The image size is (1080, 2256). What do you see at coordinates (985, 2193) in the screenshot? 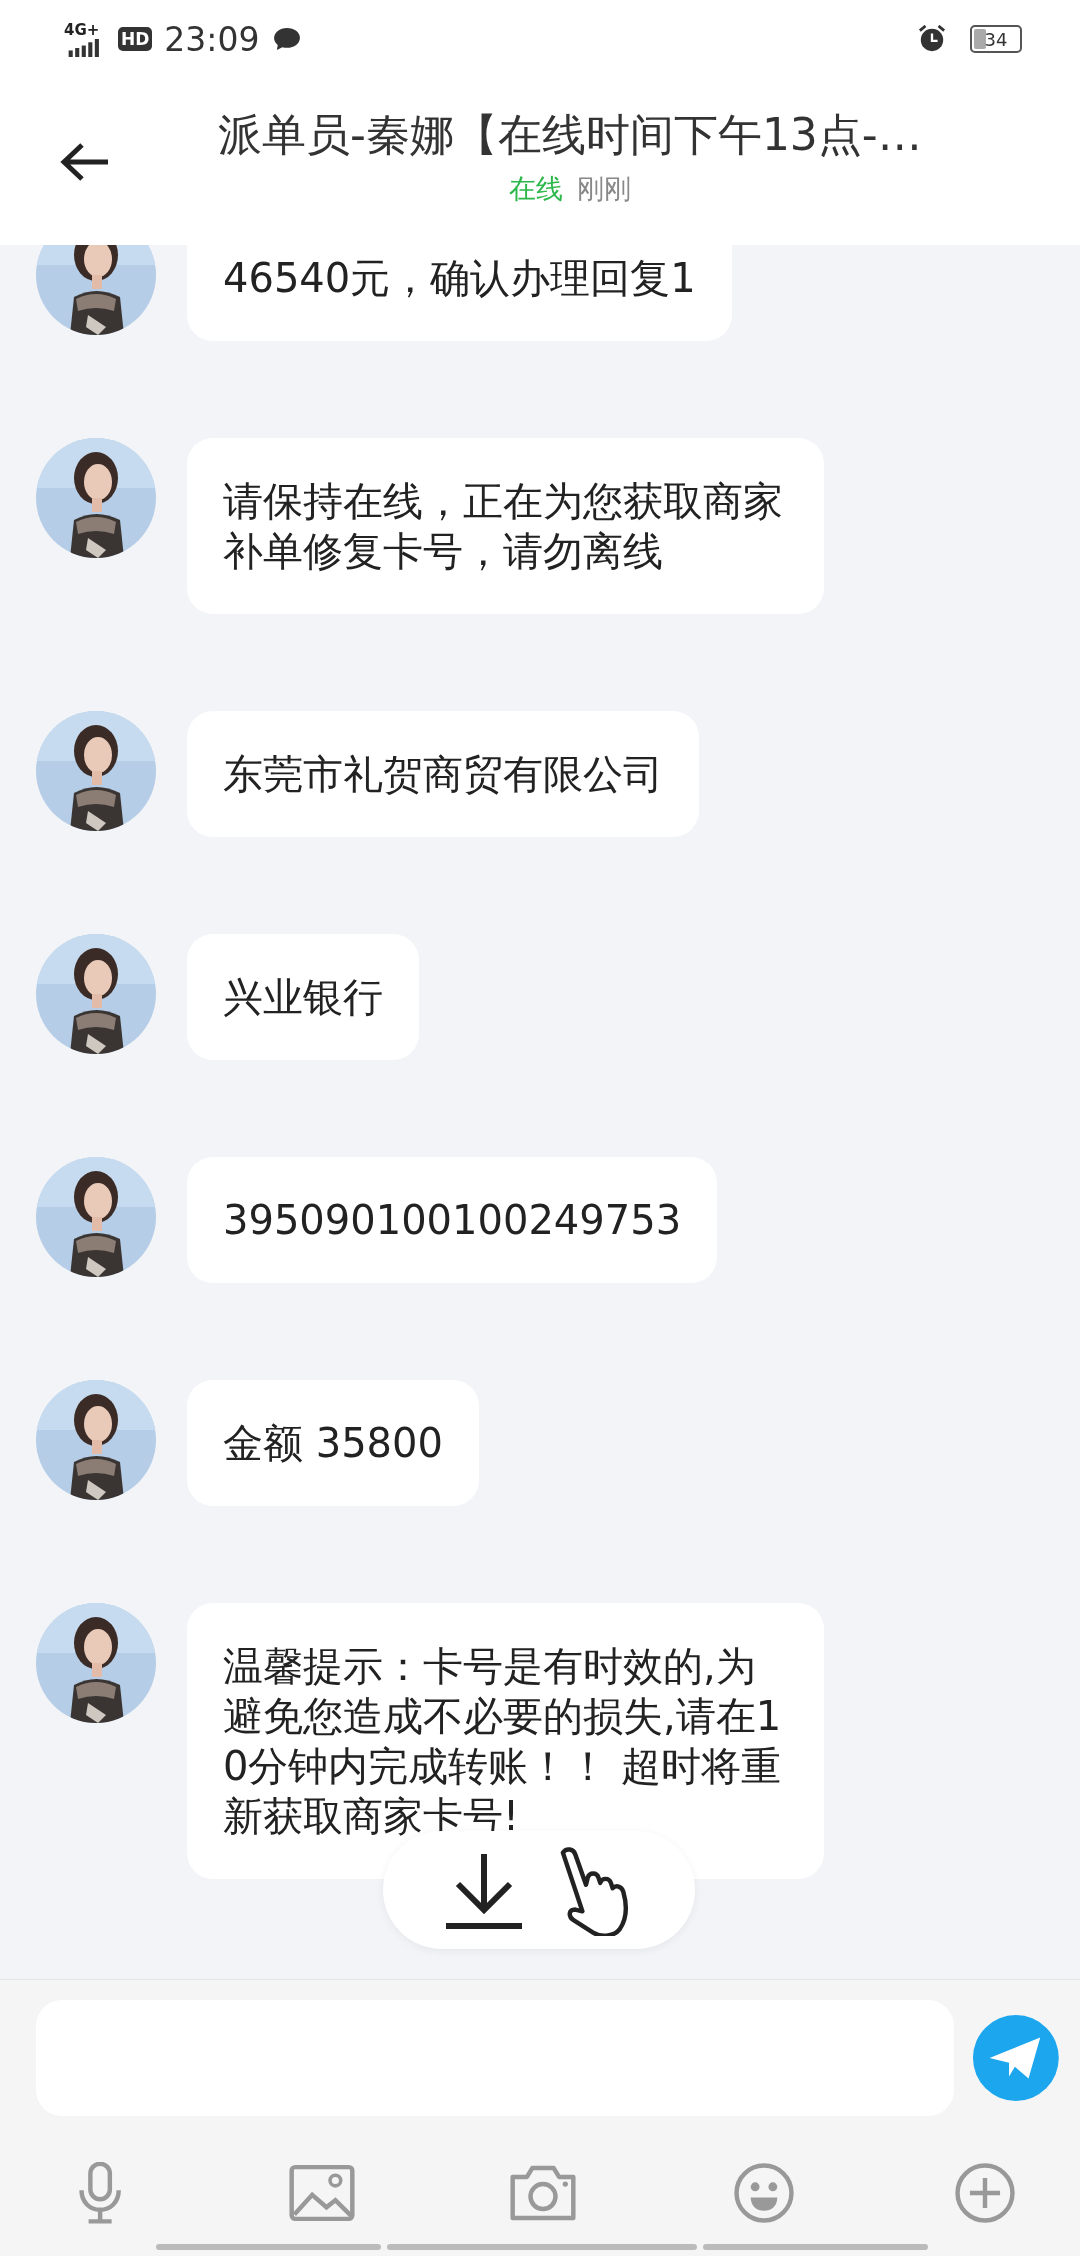
I see `add-icon` at bounding box center [985, 2193].